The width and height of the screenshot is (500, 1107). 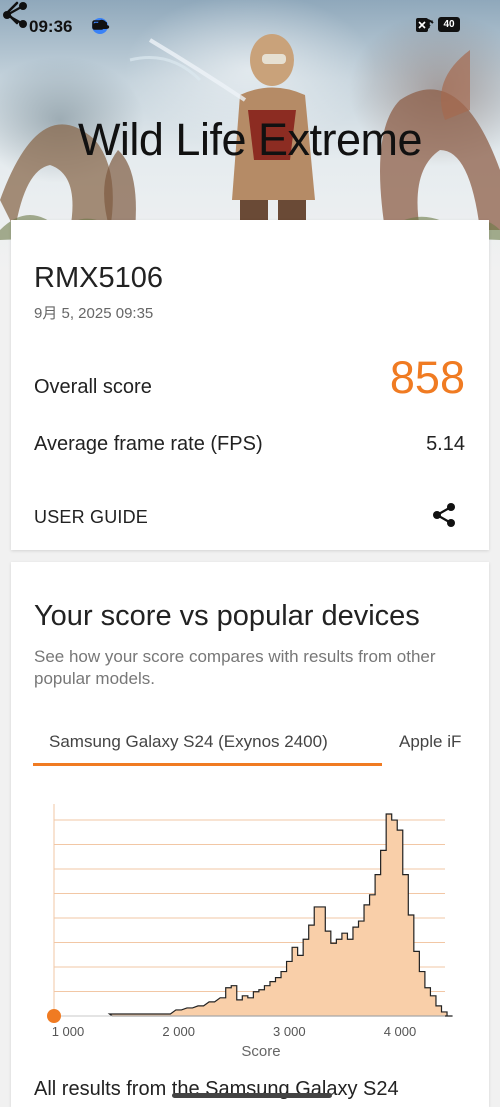 What do you see at coordinates (422, 25) in the screenshot?
I see `sim-off-icon` at bounding box center [422, 25].